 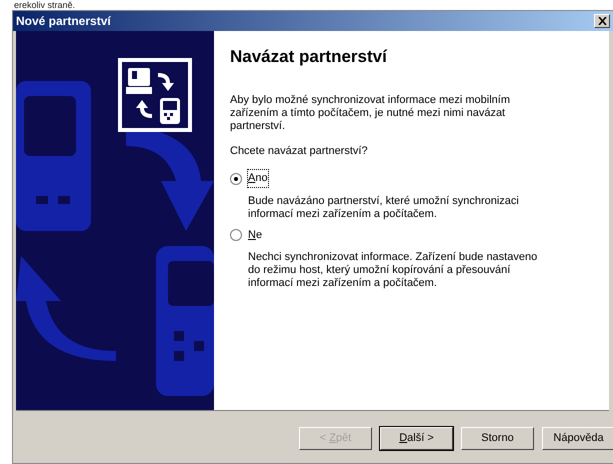 I want to click on close-icon, so click(x=602, y=21).